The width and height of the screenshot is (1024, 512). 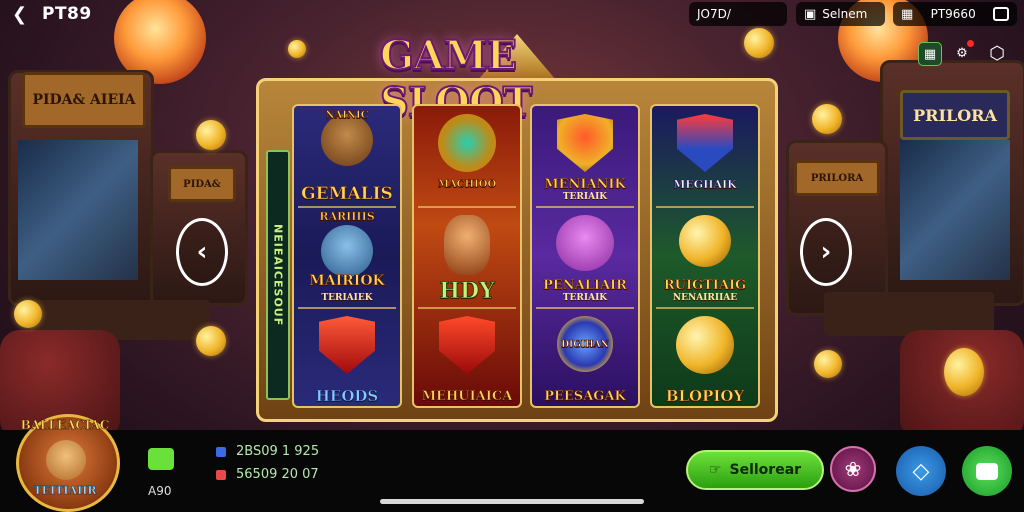 I want to click on slot-symbol: MACHIOO, so click(x=467, y=156).